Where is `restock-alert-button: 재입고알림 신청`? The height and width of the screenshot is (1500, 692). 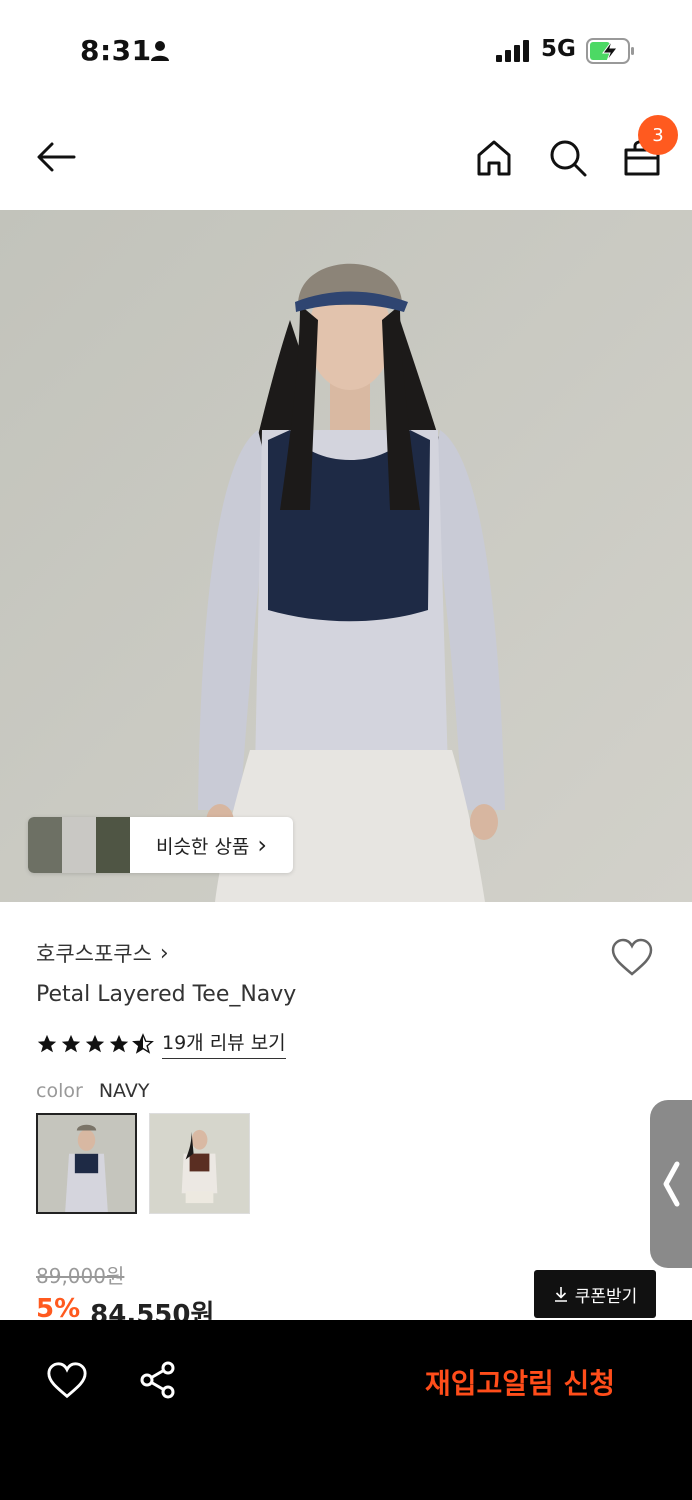 restock-alert-button: 재입고알림 신청 is located at coordinates (520, 1382).